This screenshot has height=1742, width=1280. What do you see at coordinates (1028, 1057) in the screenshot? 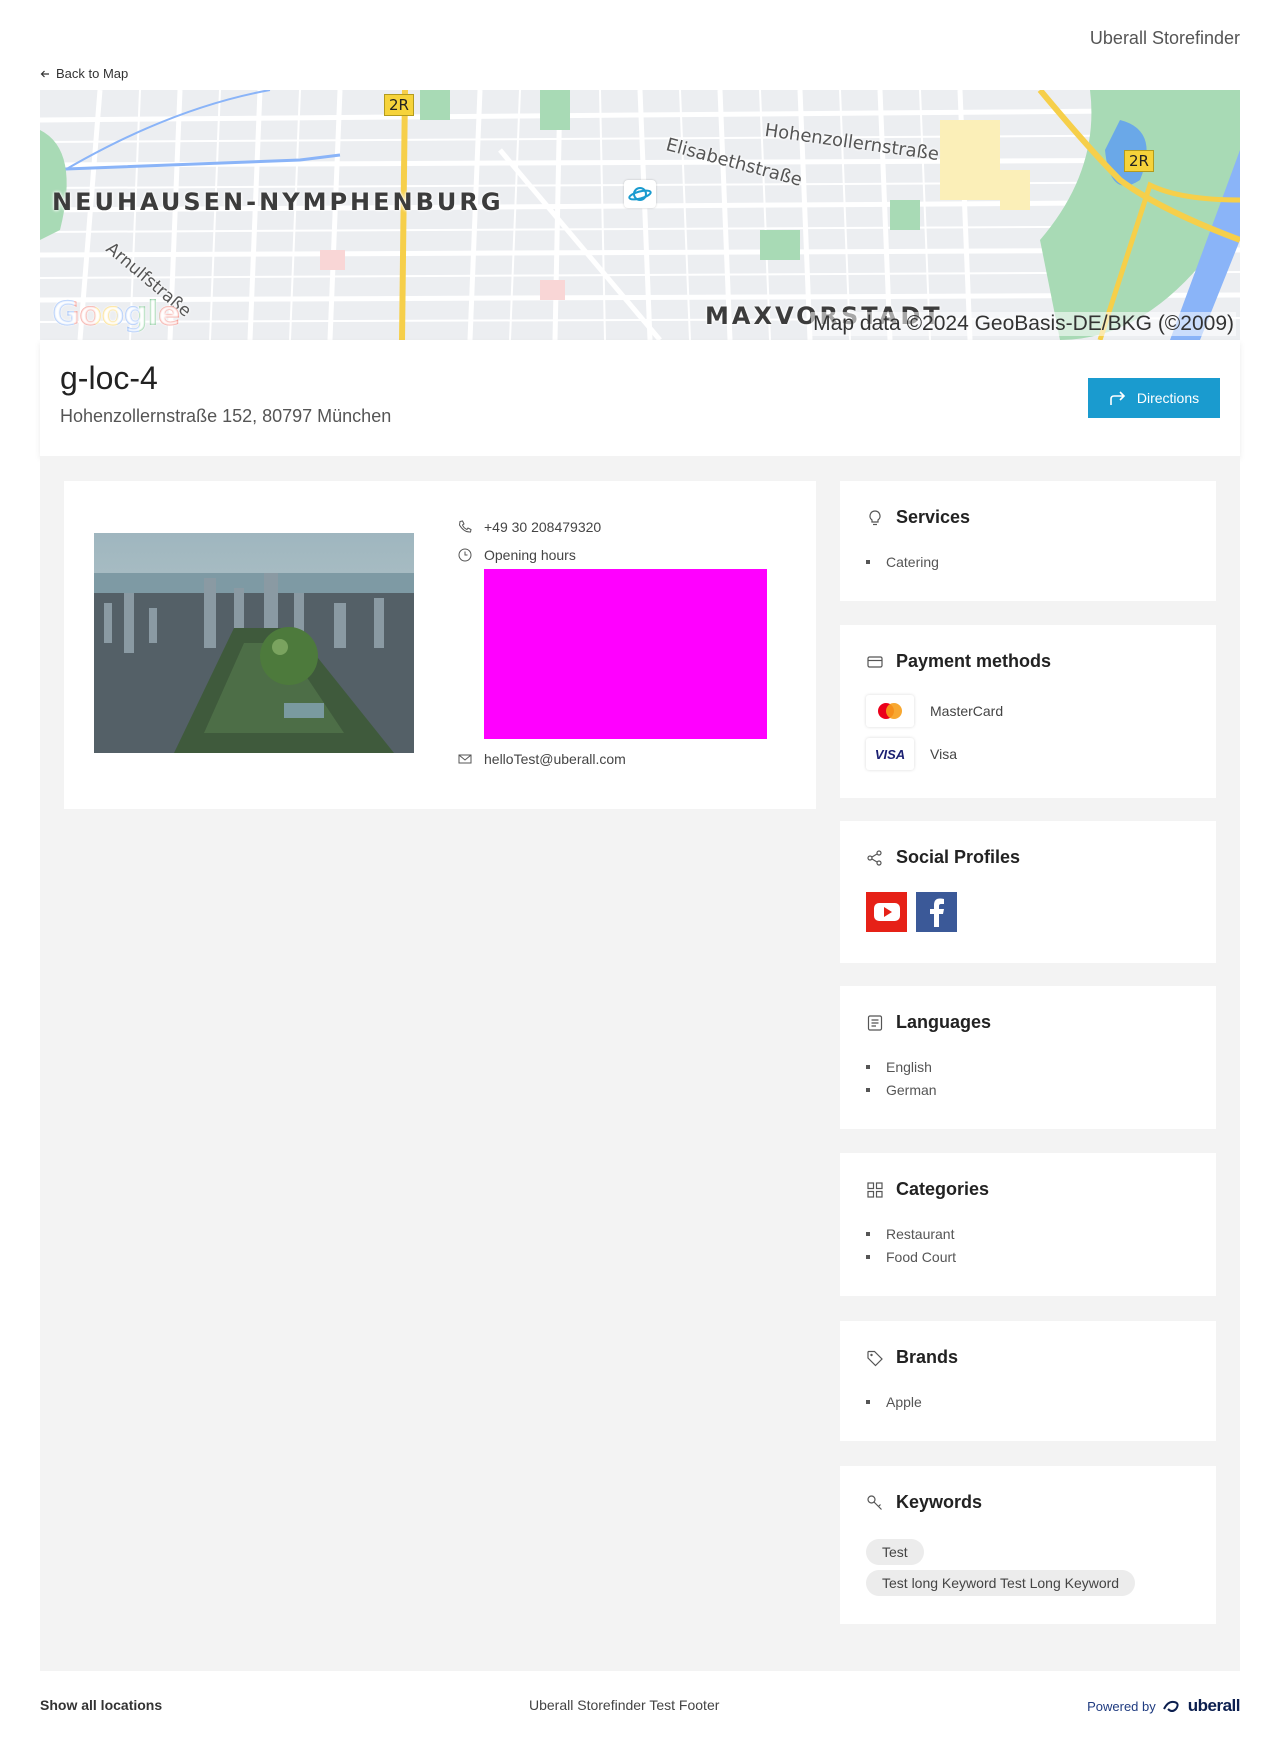
I see `languages-card: Languages English German` at bounding box center [1028, 1057].